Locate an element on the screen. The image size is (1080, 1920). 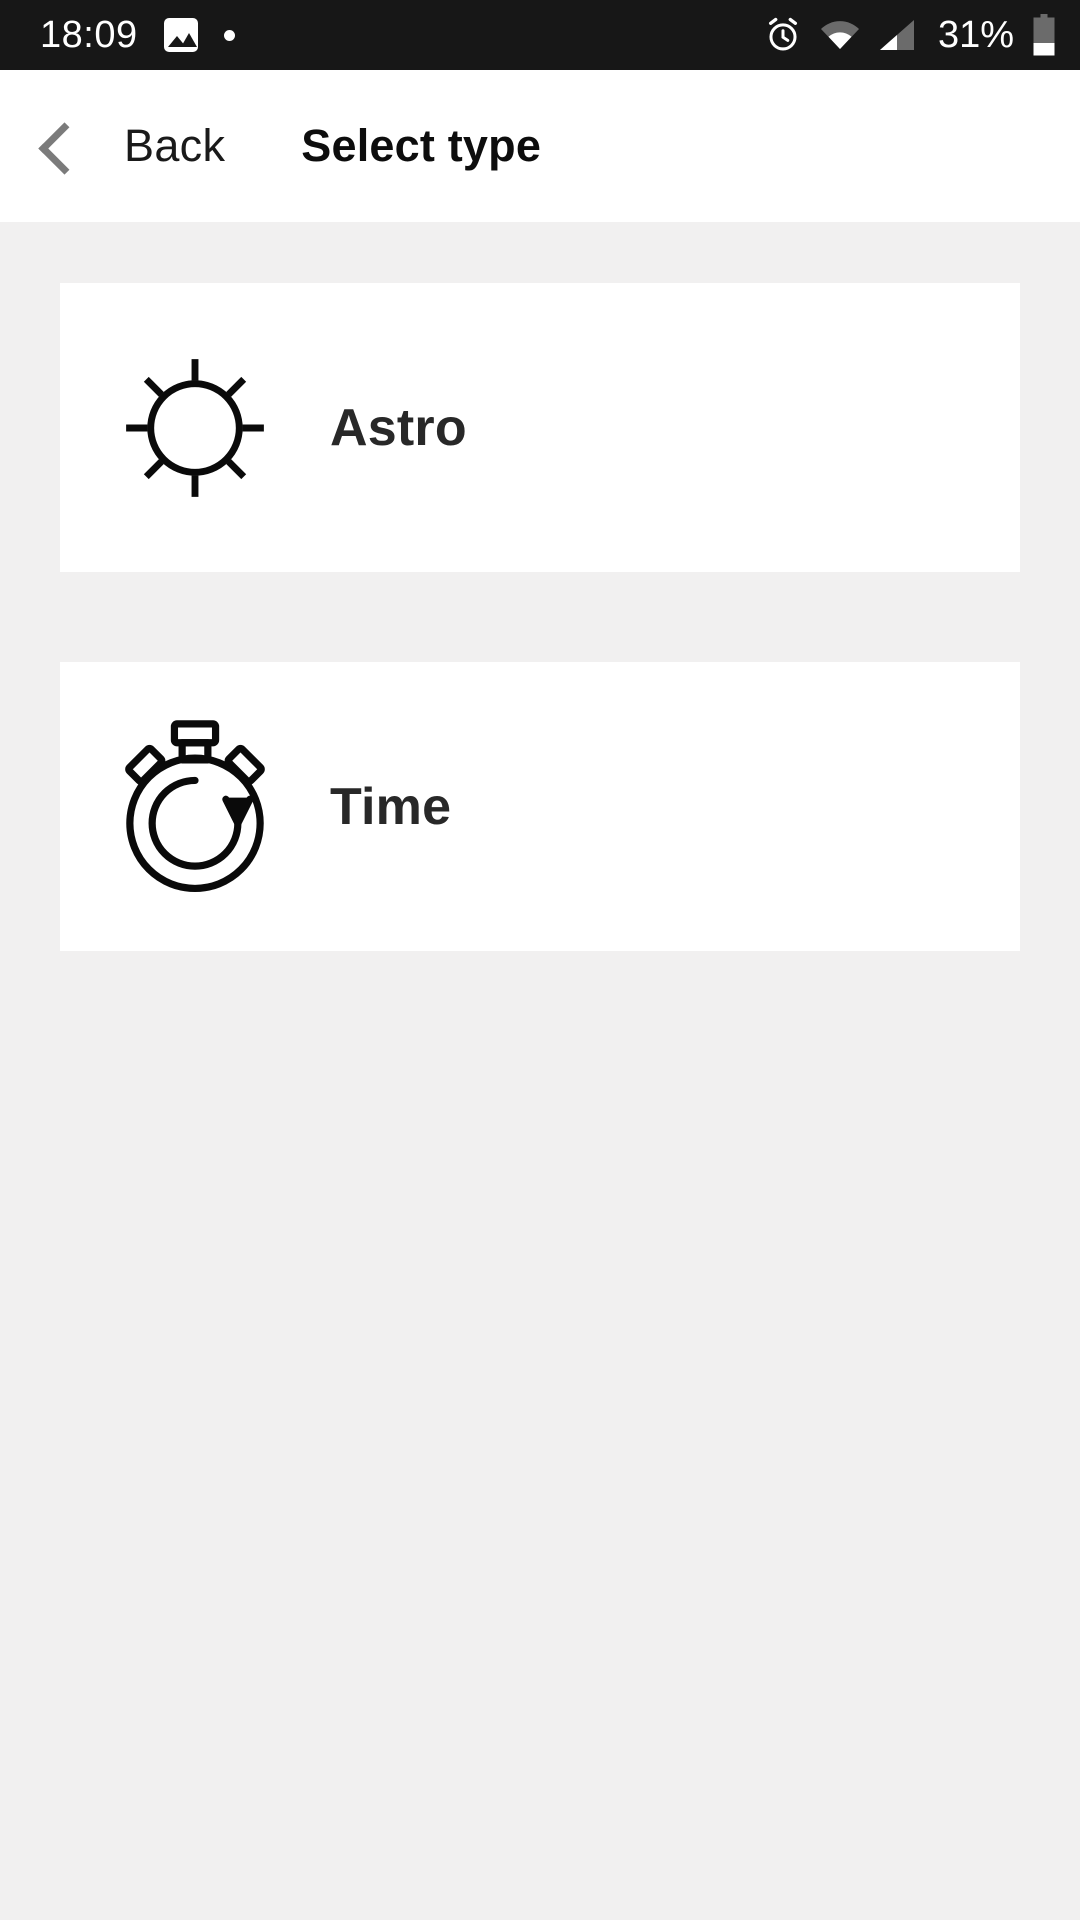
chevron-left-icon is located at coordinates (57, 146).